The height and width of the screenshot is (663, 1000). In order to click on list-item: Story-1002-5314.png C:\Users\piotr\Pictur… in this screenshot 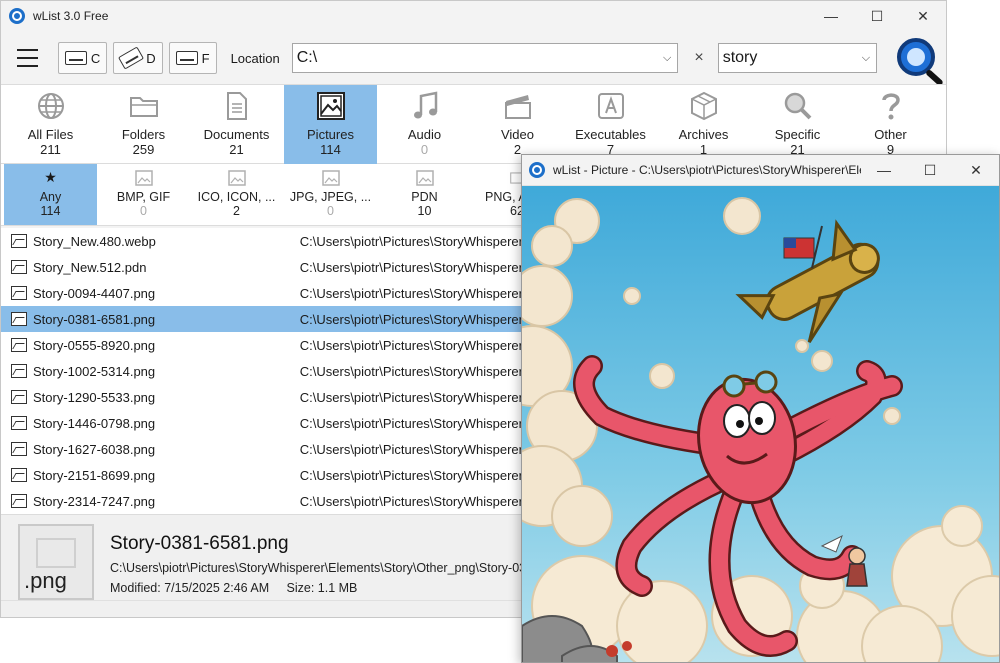, I will do `click(262, 371)`.